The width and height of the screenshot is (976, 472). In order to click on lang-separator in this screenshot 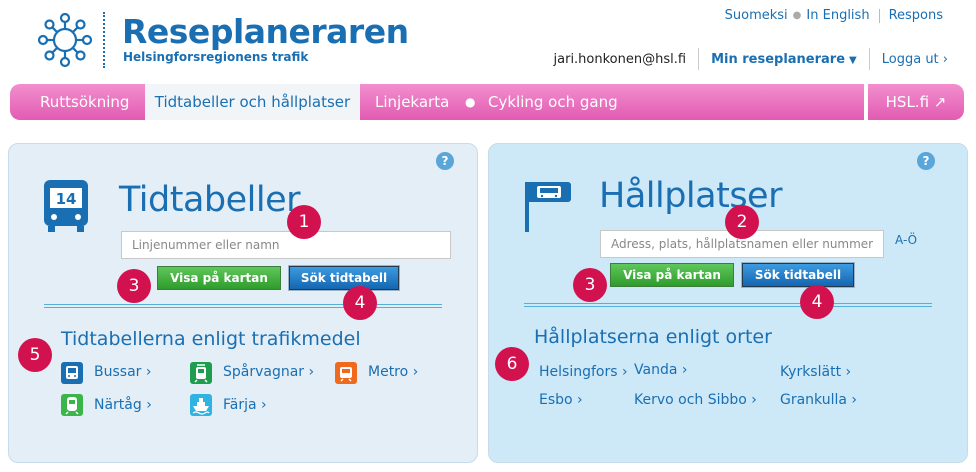, I will do `click(879, 15)`.